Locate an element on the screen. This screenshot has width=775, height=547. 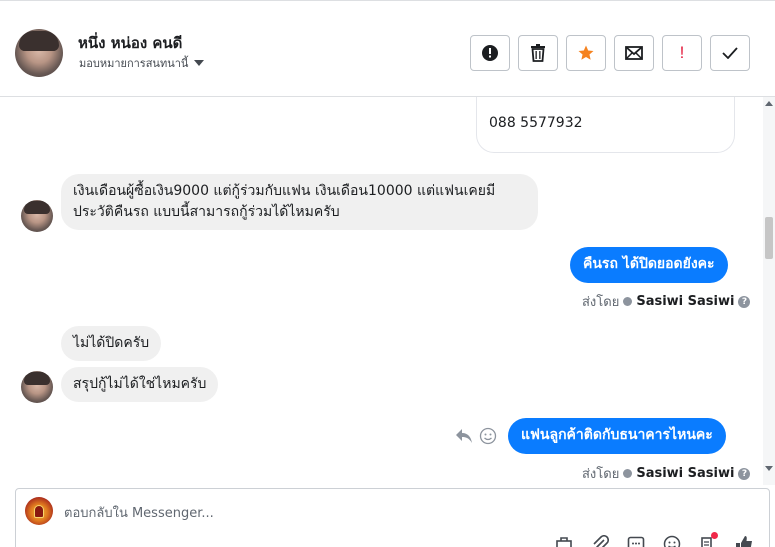
attach-button is located at coordinates (600, 540).